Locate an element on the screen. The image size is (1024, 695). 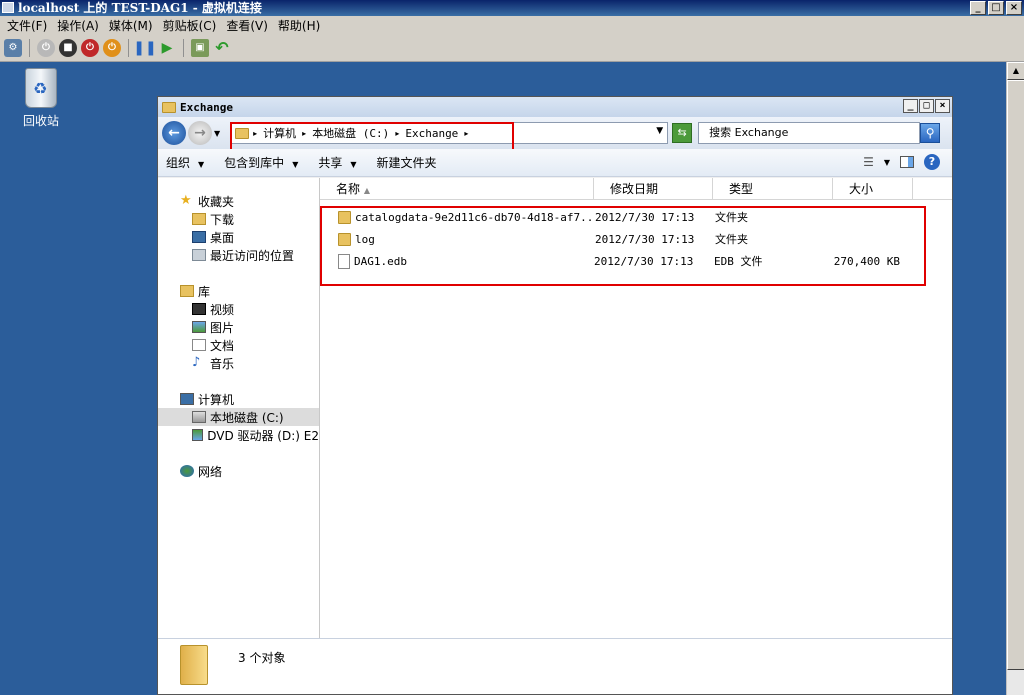
nav-downloads: 下载 is located at coordinates (238, 219).